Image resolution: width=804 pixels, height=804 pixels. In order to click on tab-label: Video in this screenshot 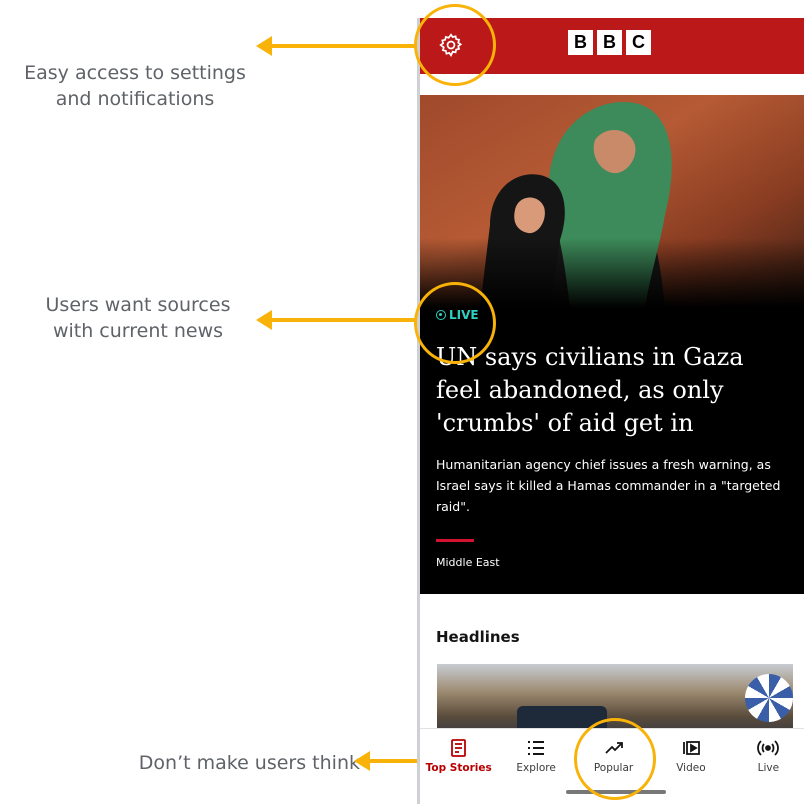, I will do `click(691, 768)`.